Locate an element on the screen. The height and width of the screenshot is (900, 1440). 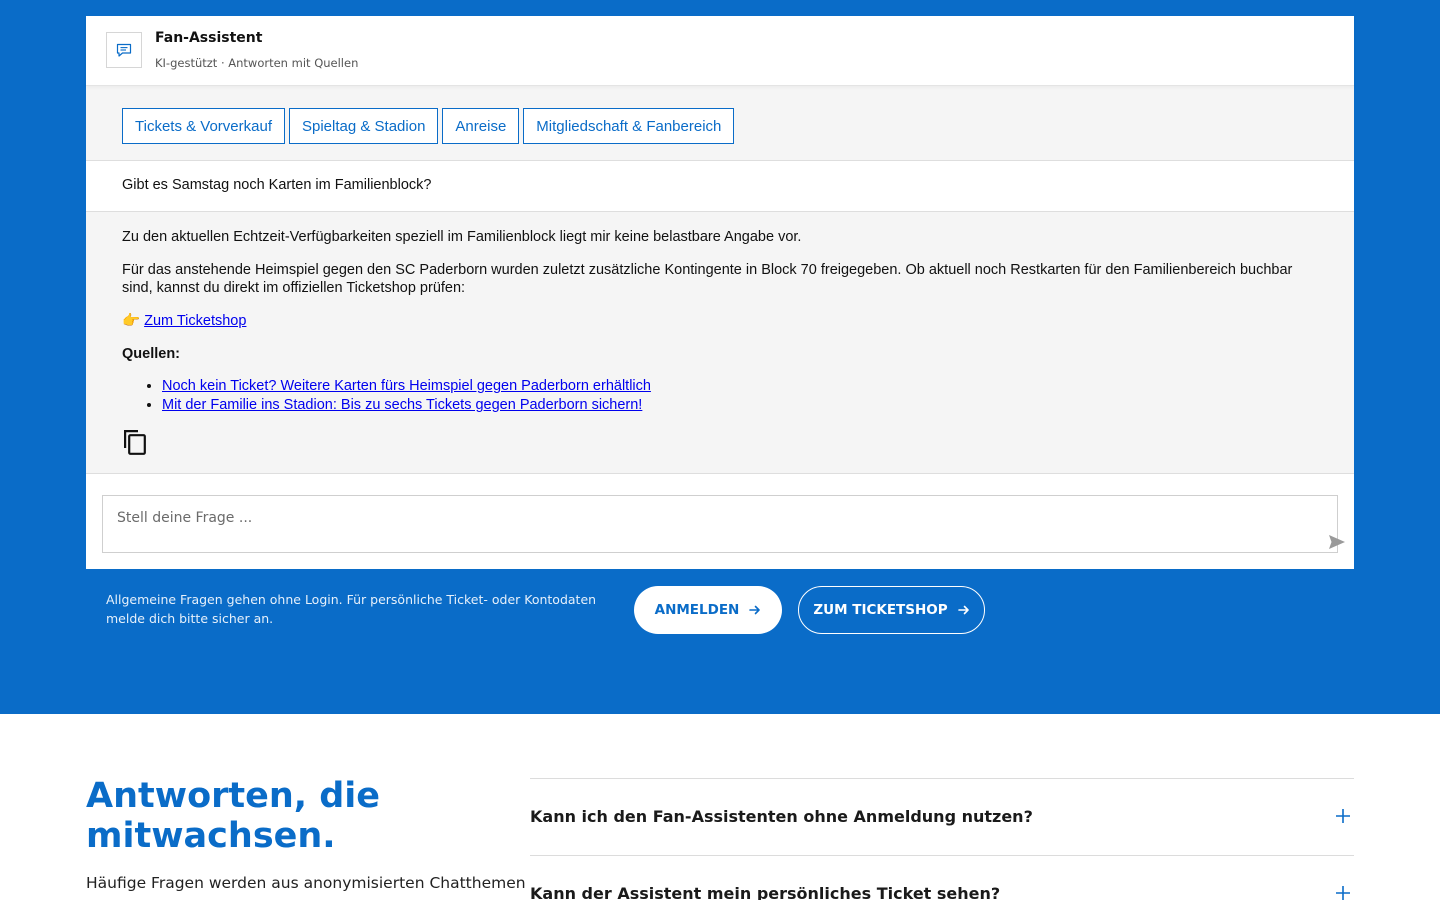
login-button: ANMELDEN is located at coordinates (708, 610).